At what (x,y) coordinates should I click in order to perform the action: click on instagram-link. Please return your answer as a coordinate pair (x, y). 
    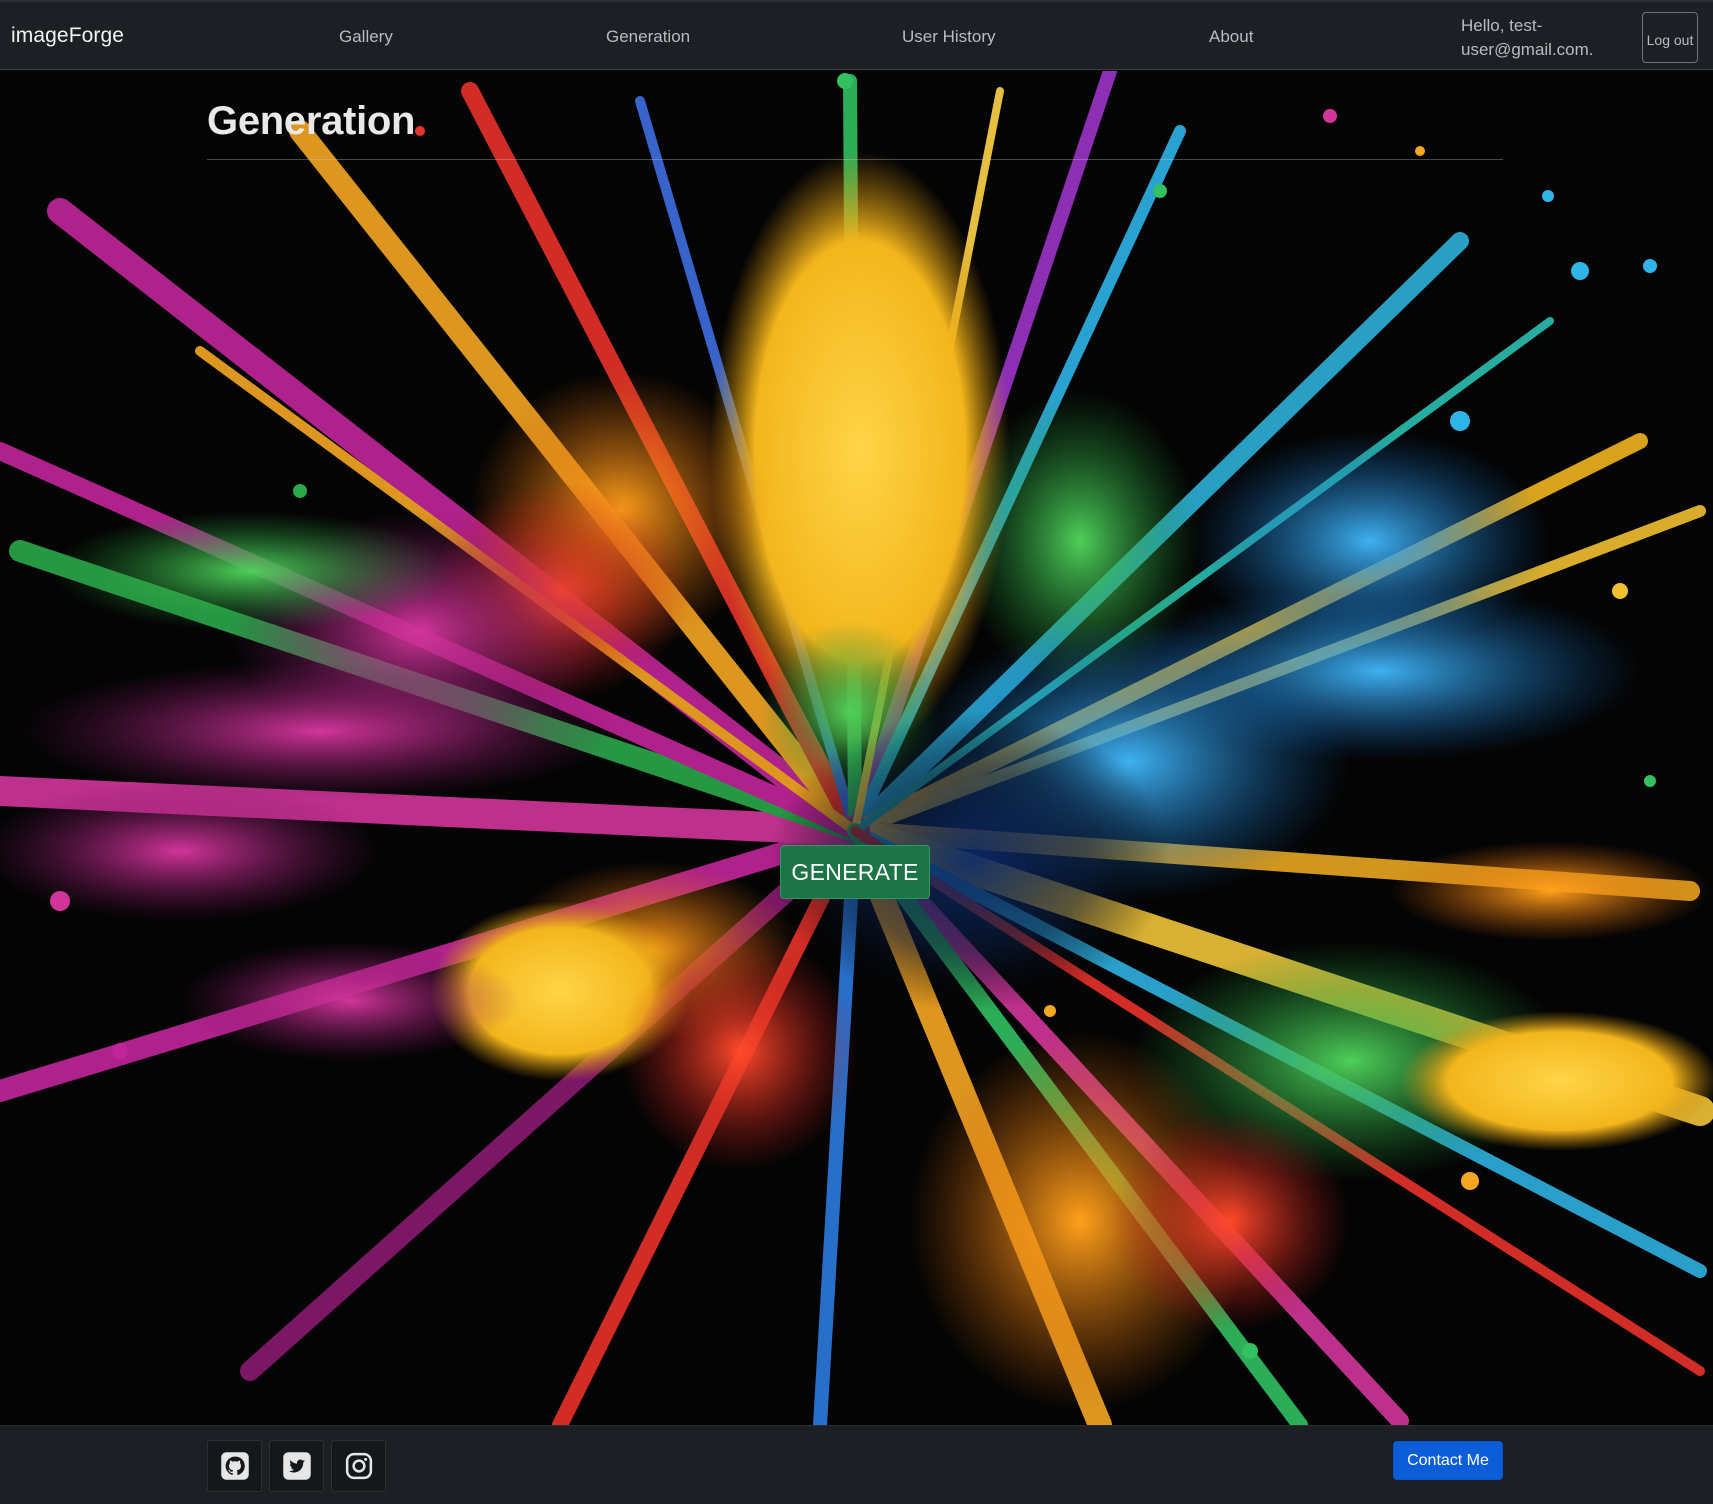
    Looking at the image, I should click on (358, 1466).